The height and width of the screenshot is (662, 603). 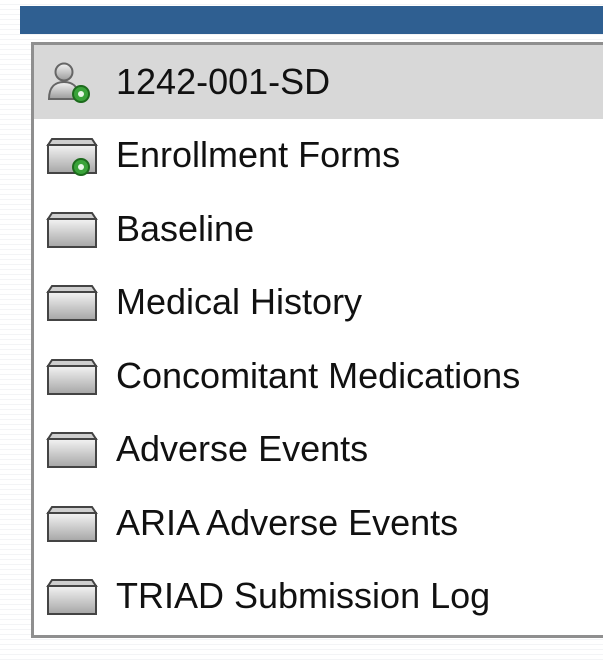 I want to click on tree-item-enrollment-forms: Enrollment Forms, so click(x=318, y=156).